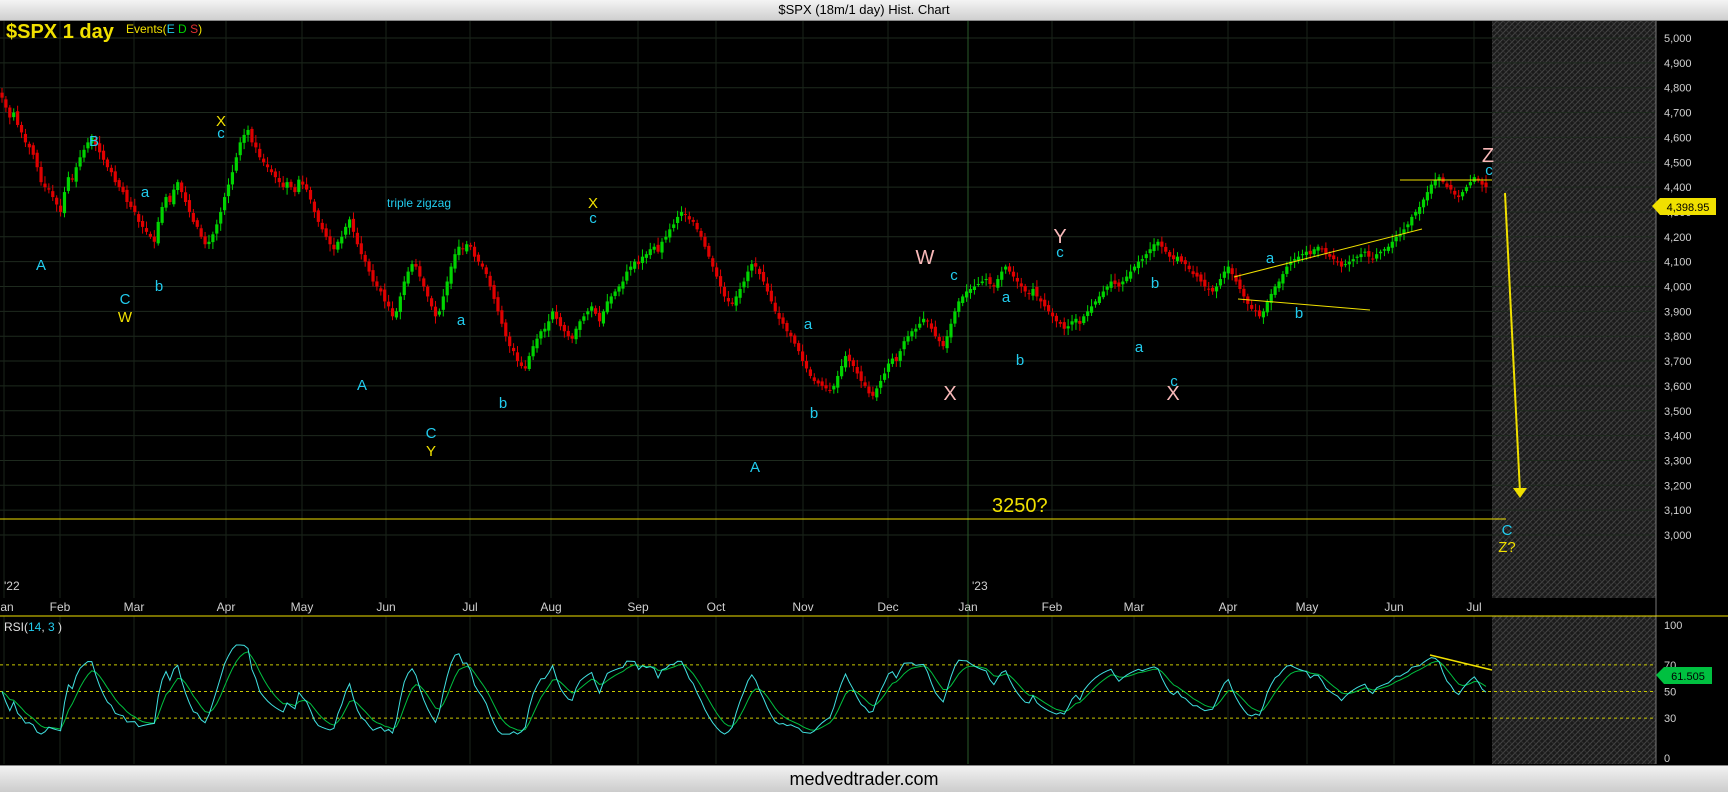  Describe the element at coordinates (164, 29) in the screenshot. I see `events-toggle: Events(E D S)` at that location.